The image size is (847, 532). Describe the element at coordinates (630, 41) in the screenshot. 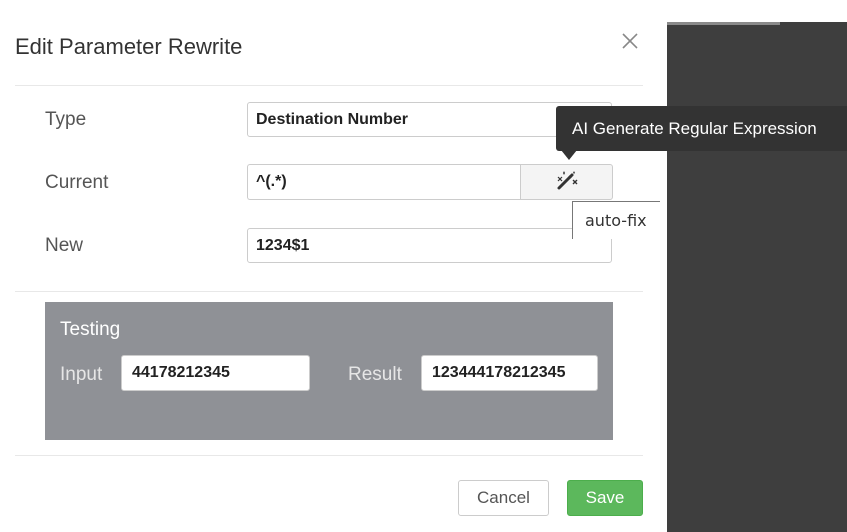

I see `close-icon` at that location.